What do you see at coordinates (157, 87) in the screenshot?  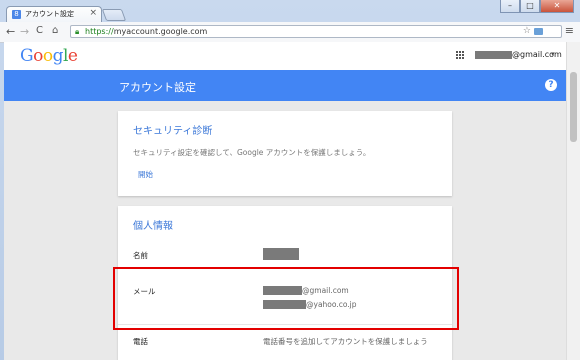 I see `page-title: アカウント設定` at bounding box center [157, 87].